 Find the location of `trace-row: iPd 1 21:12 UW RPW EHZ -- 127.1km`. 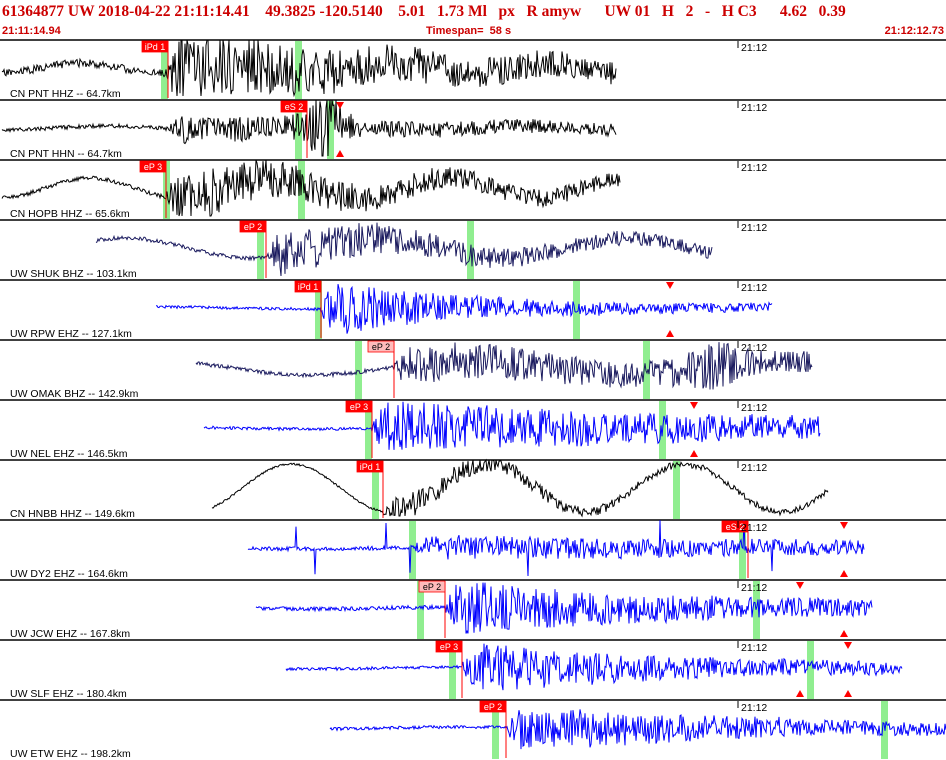

trace-row: iPd 1 21:12 UW RPW EHZ -- 127.1km is located at coordinates (473, 309).